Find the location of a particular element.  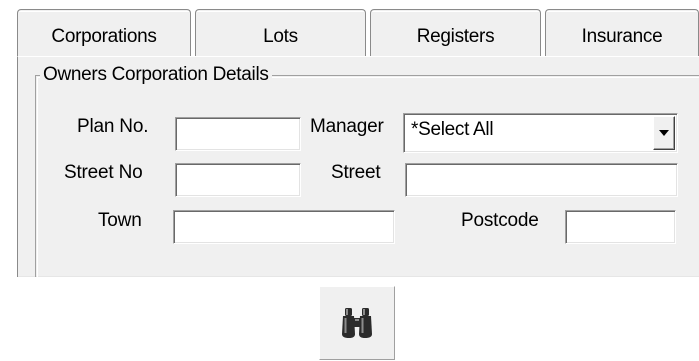

tab-label: Corporations is located at coordinates (104, 36).